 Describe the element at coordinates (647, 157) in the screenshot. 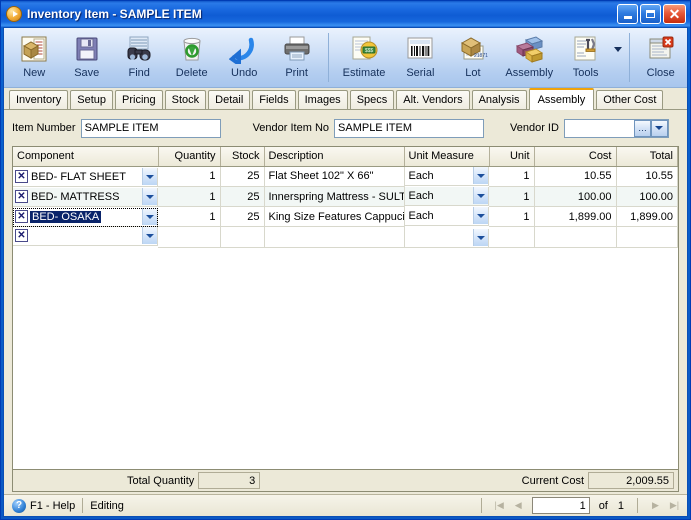

I see `column-header-total: Total` at that location.